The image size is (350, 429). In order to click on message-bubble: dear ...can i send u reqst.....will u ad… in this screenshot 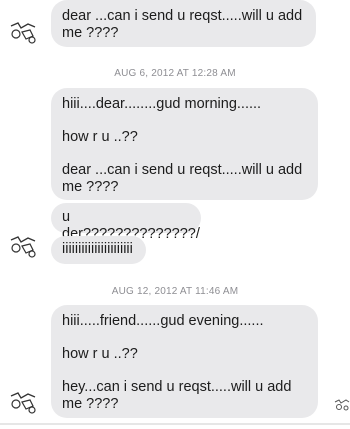, I will do `click(183, 23)`.